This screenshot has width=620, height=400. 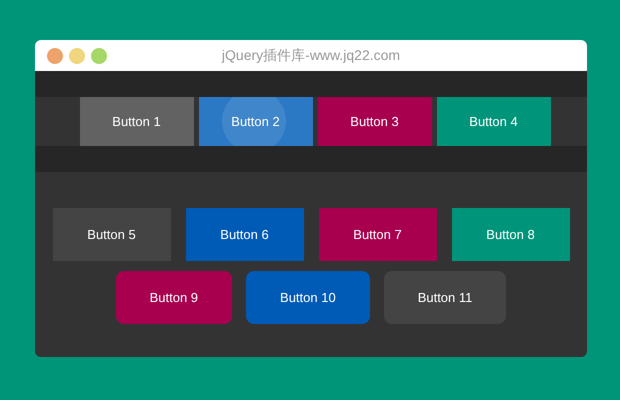 I want to click on button: Button 1, so click(x=137, y=121).